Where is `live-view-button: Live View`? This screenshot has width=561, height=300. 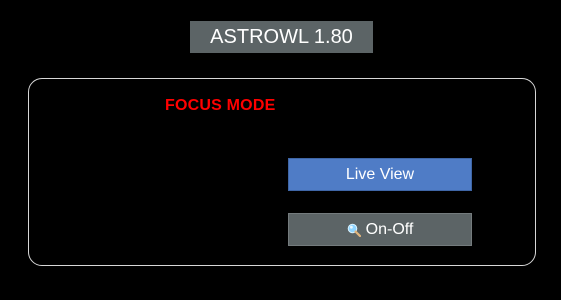
live-view-button: Live View is located at coordinates (380, 174).